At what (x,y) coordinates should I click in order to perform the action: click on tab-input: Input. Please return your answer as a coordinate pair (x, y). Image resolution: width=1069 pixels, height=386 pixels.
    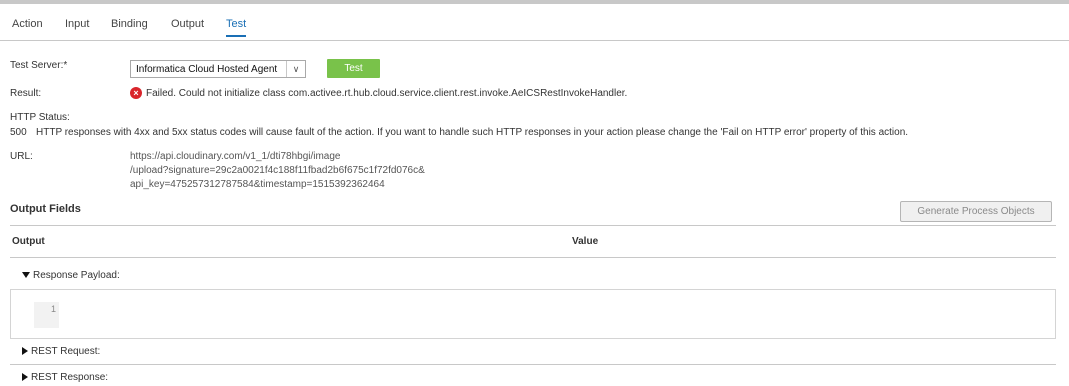
    Looking at the image, I should click on (77, 24).